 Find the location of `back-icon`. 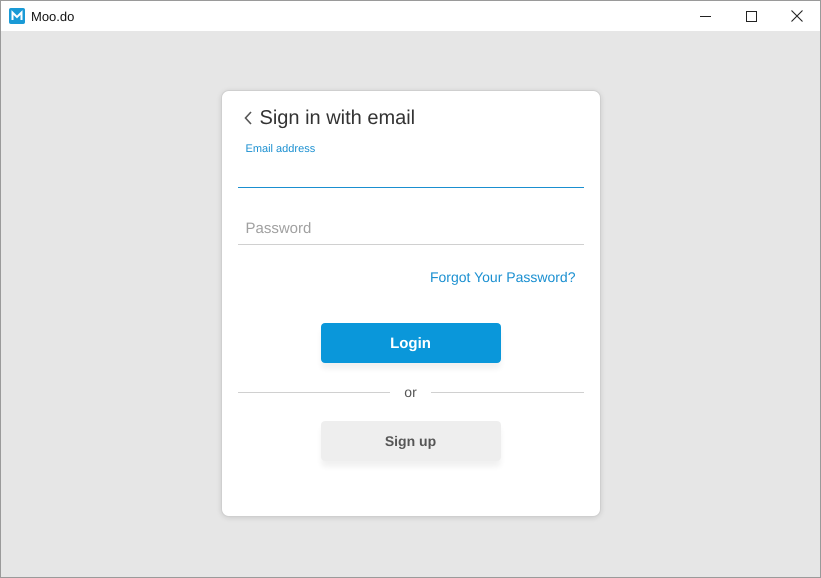

back-icon is located at coordinates (248, 118).